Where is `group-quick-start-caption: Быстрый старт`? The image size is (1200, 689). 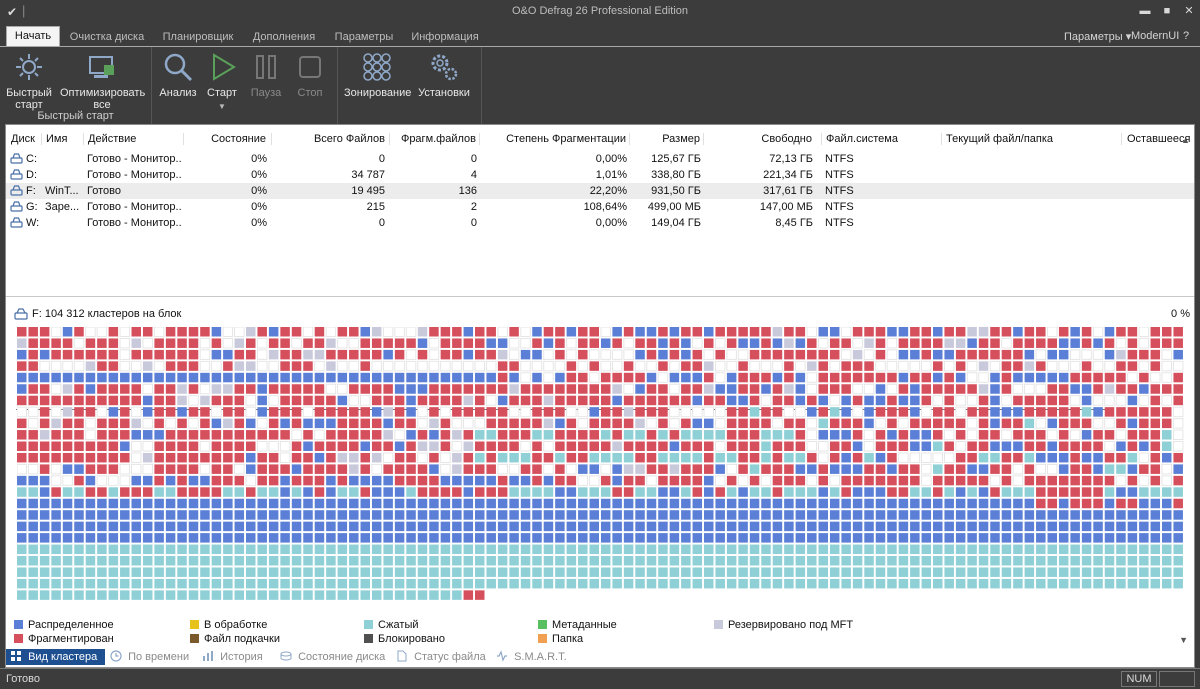
group-quick-start-caption: Быстрый старт is located at coordinates (75, 116).